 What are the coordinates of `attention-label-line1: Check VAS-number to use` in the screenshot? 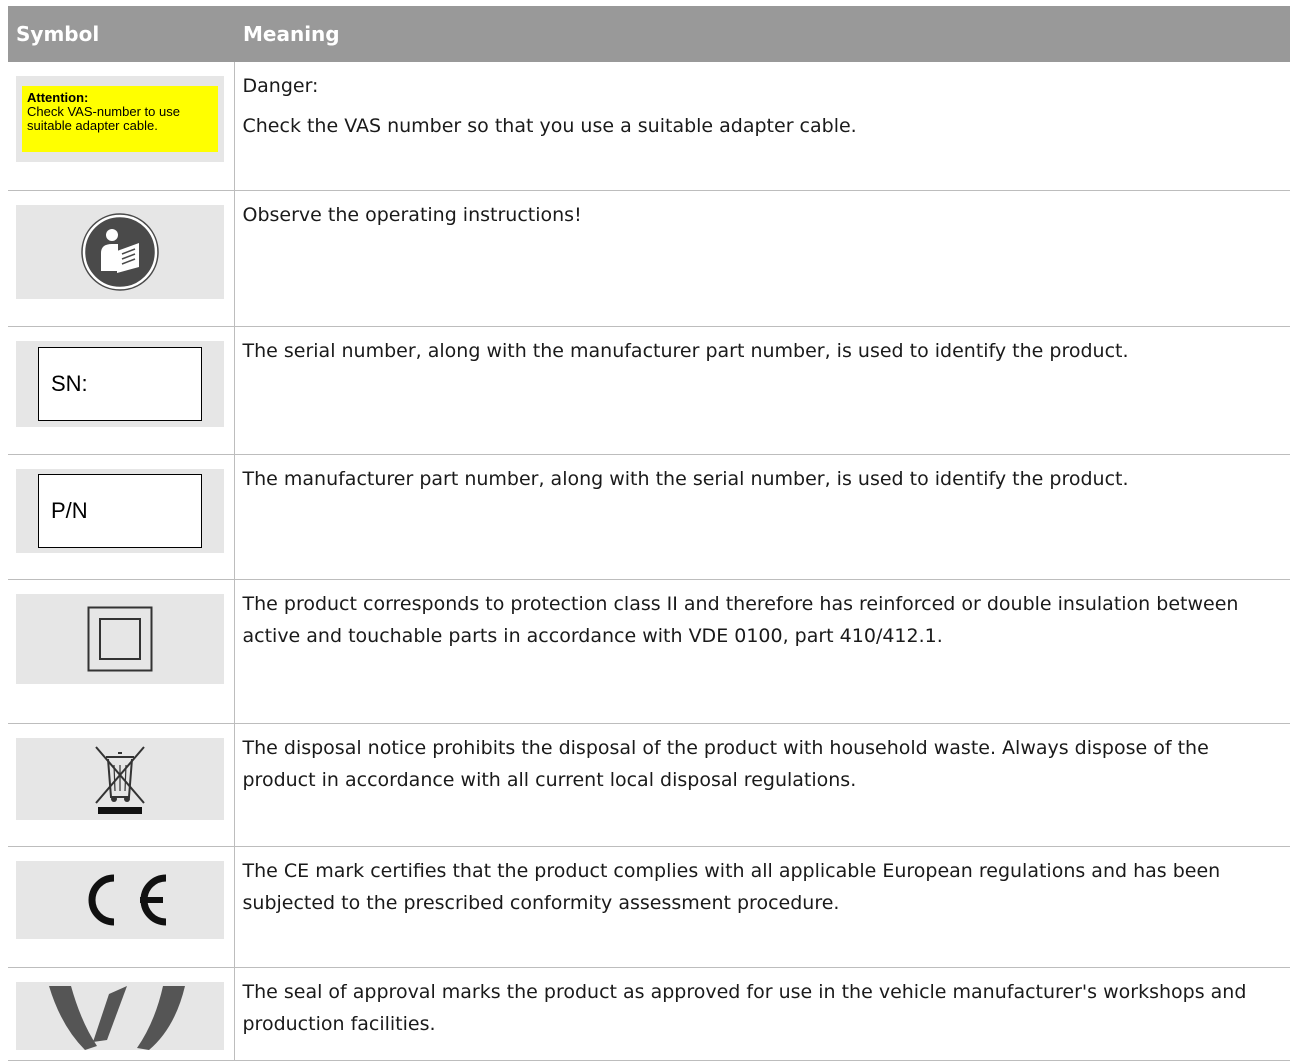 It's located at (103, 111).